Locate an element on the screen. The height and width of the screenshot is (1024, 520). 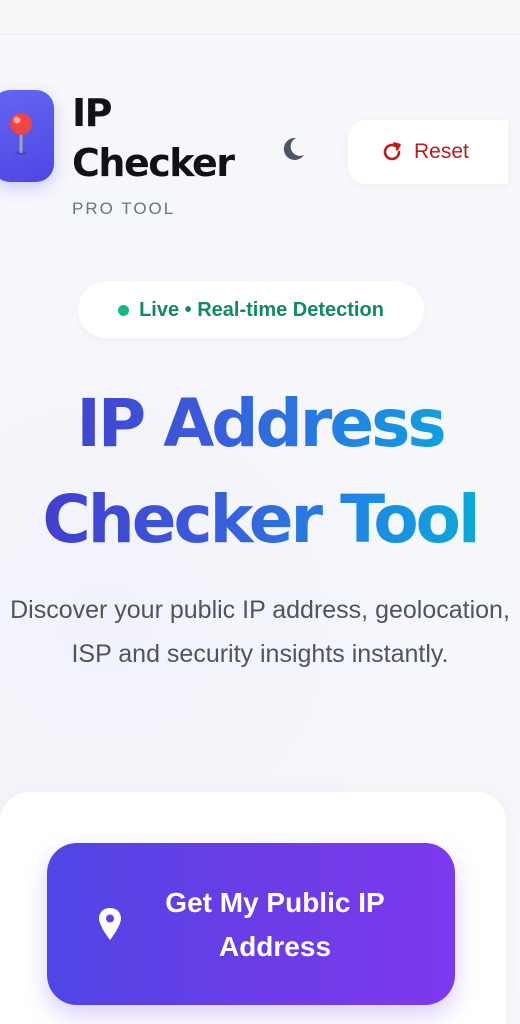
moon-icon is located at coordinates (293, 148).